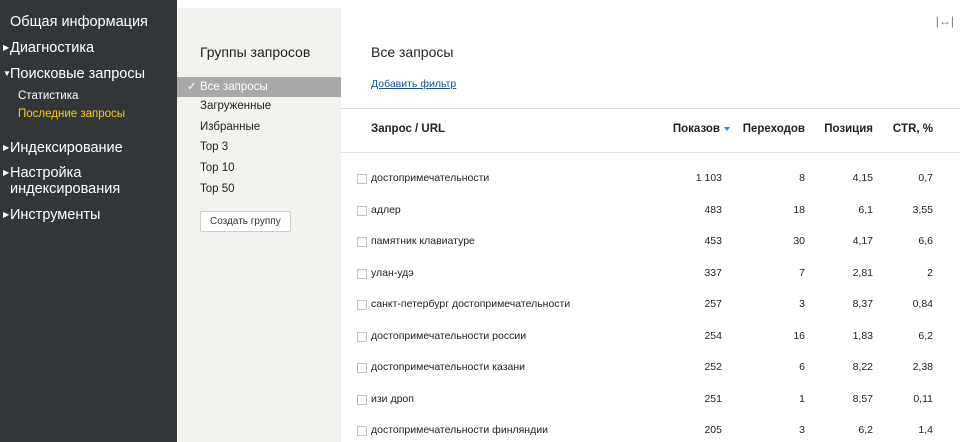 This screenshot has height=442, width=960. Describe the element at coordinates (925, 241) in the screenshot. I see `ctr-value: 6,6` at that location.